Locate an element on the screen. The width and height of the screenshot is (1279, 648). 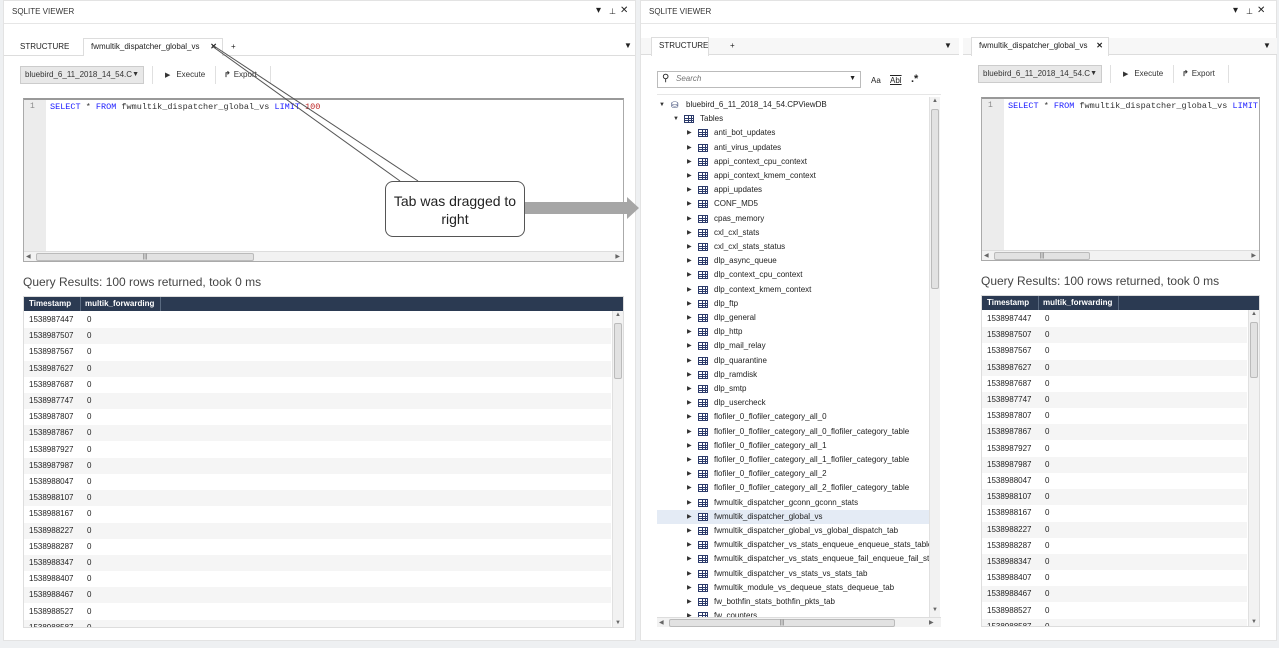
callout-pointer is located at coordinates (425, 132).